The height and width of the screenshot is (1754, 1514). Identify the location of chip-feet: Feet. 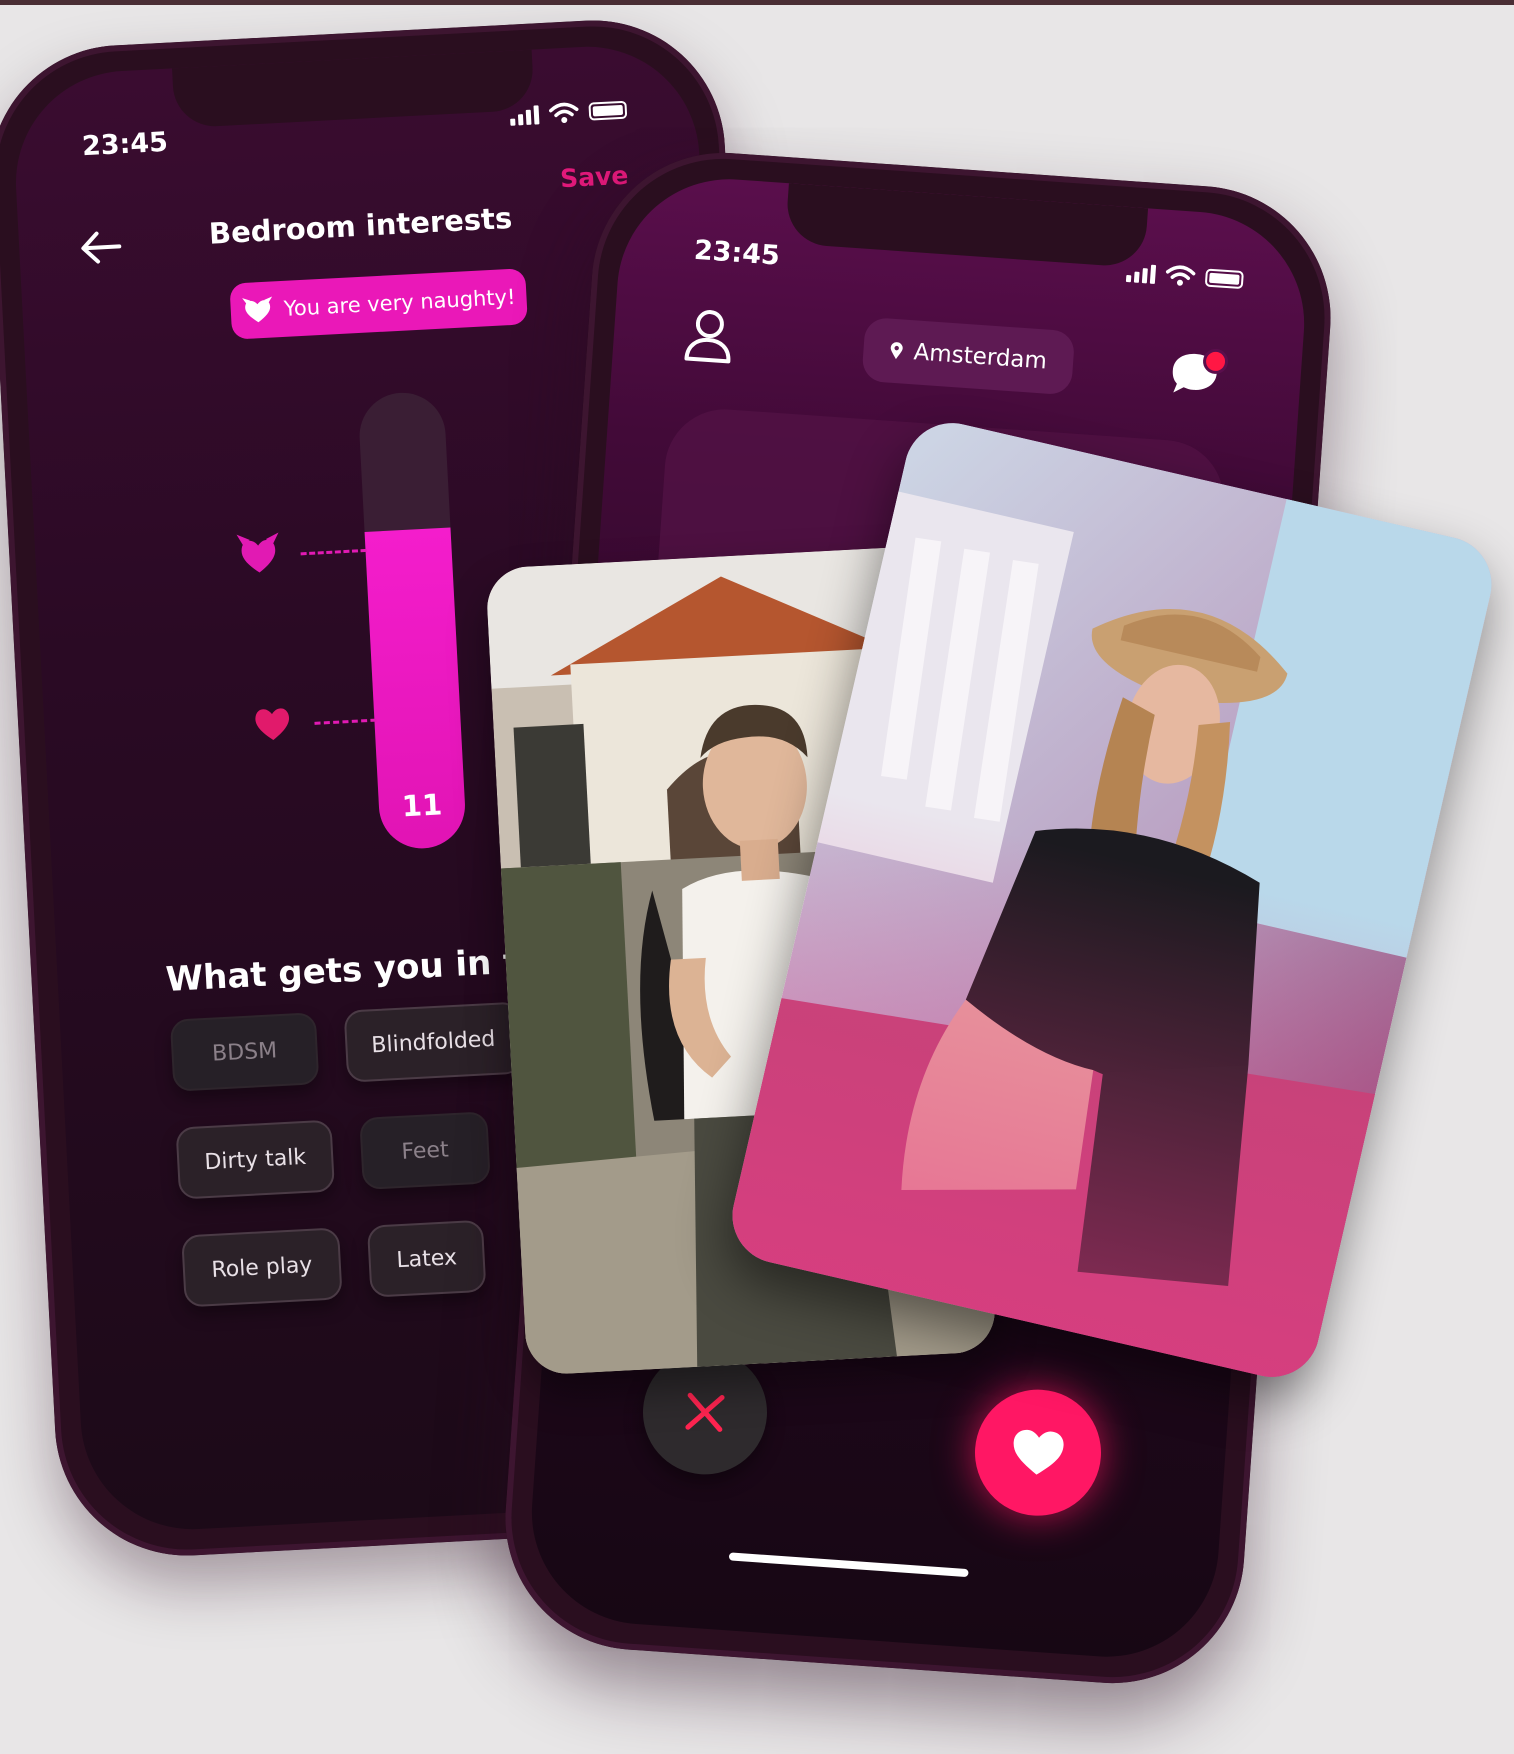
(425, 1150).